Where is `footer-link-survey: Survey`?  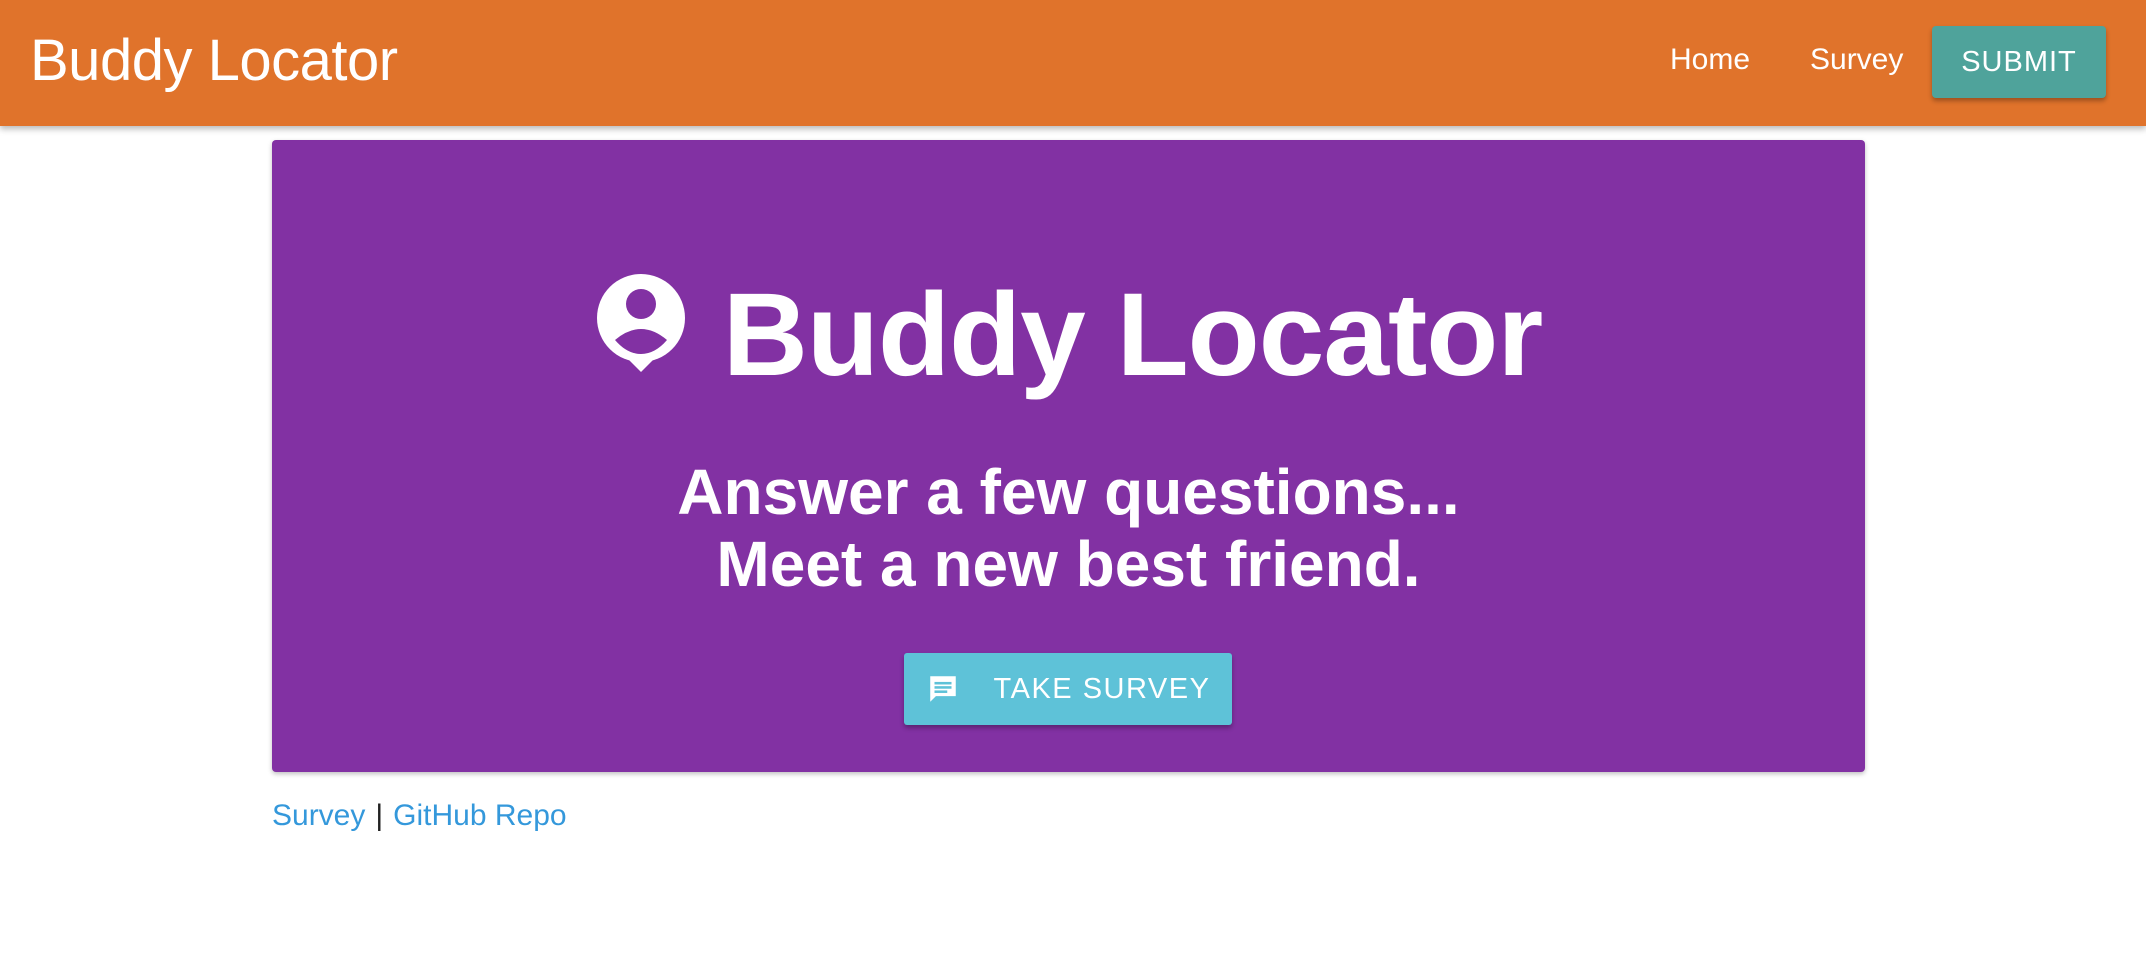 footer-link-survey: Survey is located at coordinates (318, 815).